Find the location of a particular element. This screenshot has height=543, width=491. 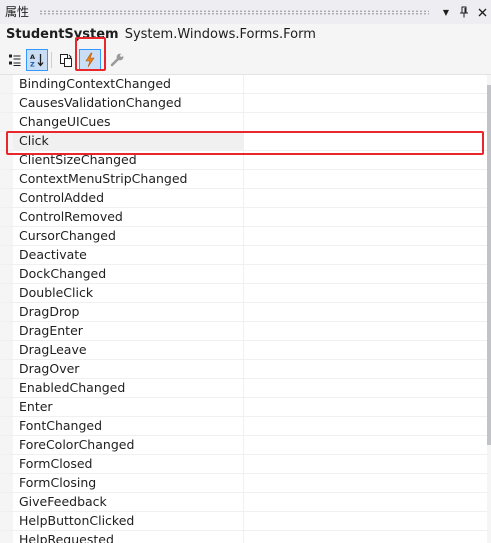

event-row: DragEnter is located at coordinates (243, 331).